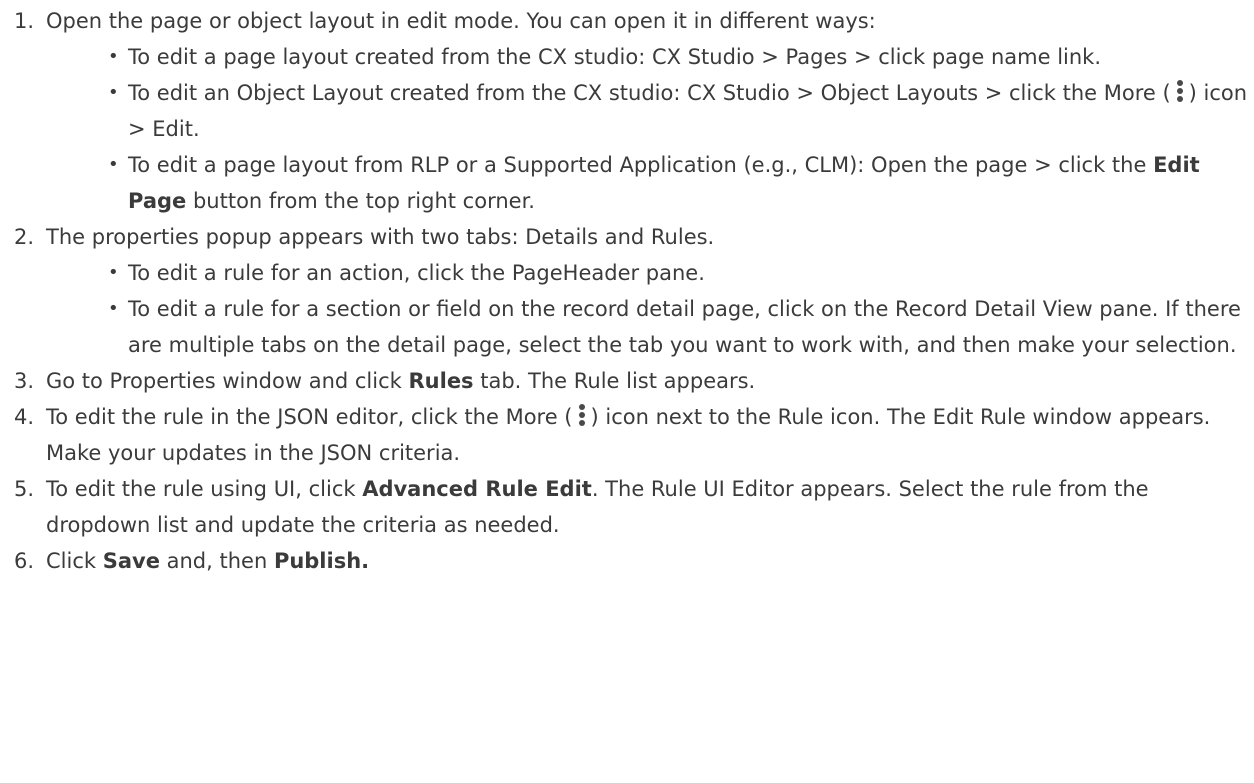 This screenshot has width=1254, height=783. What do you see at coordinates (24, 237) in the screenshot?
I see `step-number: 2.` at bounding box center [24, 237].